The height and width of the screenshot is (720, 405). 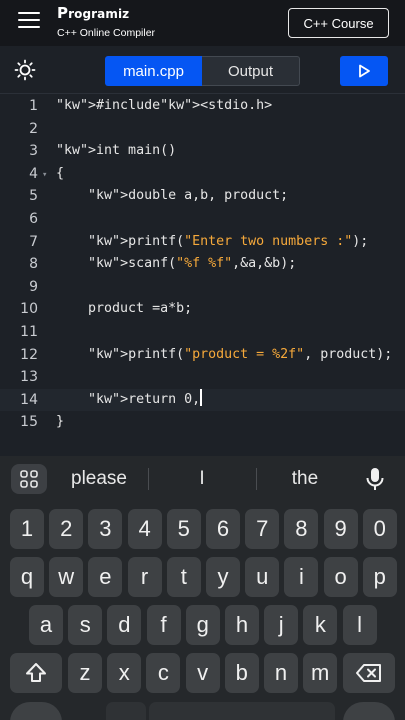 What do you see at coordinates (85, 625) in the screenshot?
I see `key-s: s` at bounding box center [85, 625].